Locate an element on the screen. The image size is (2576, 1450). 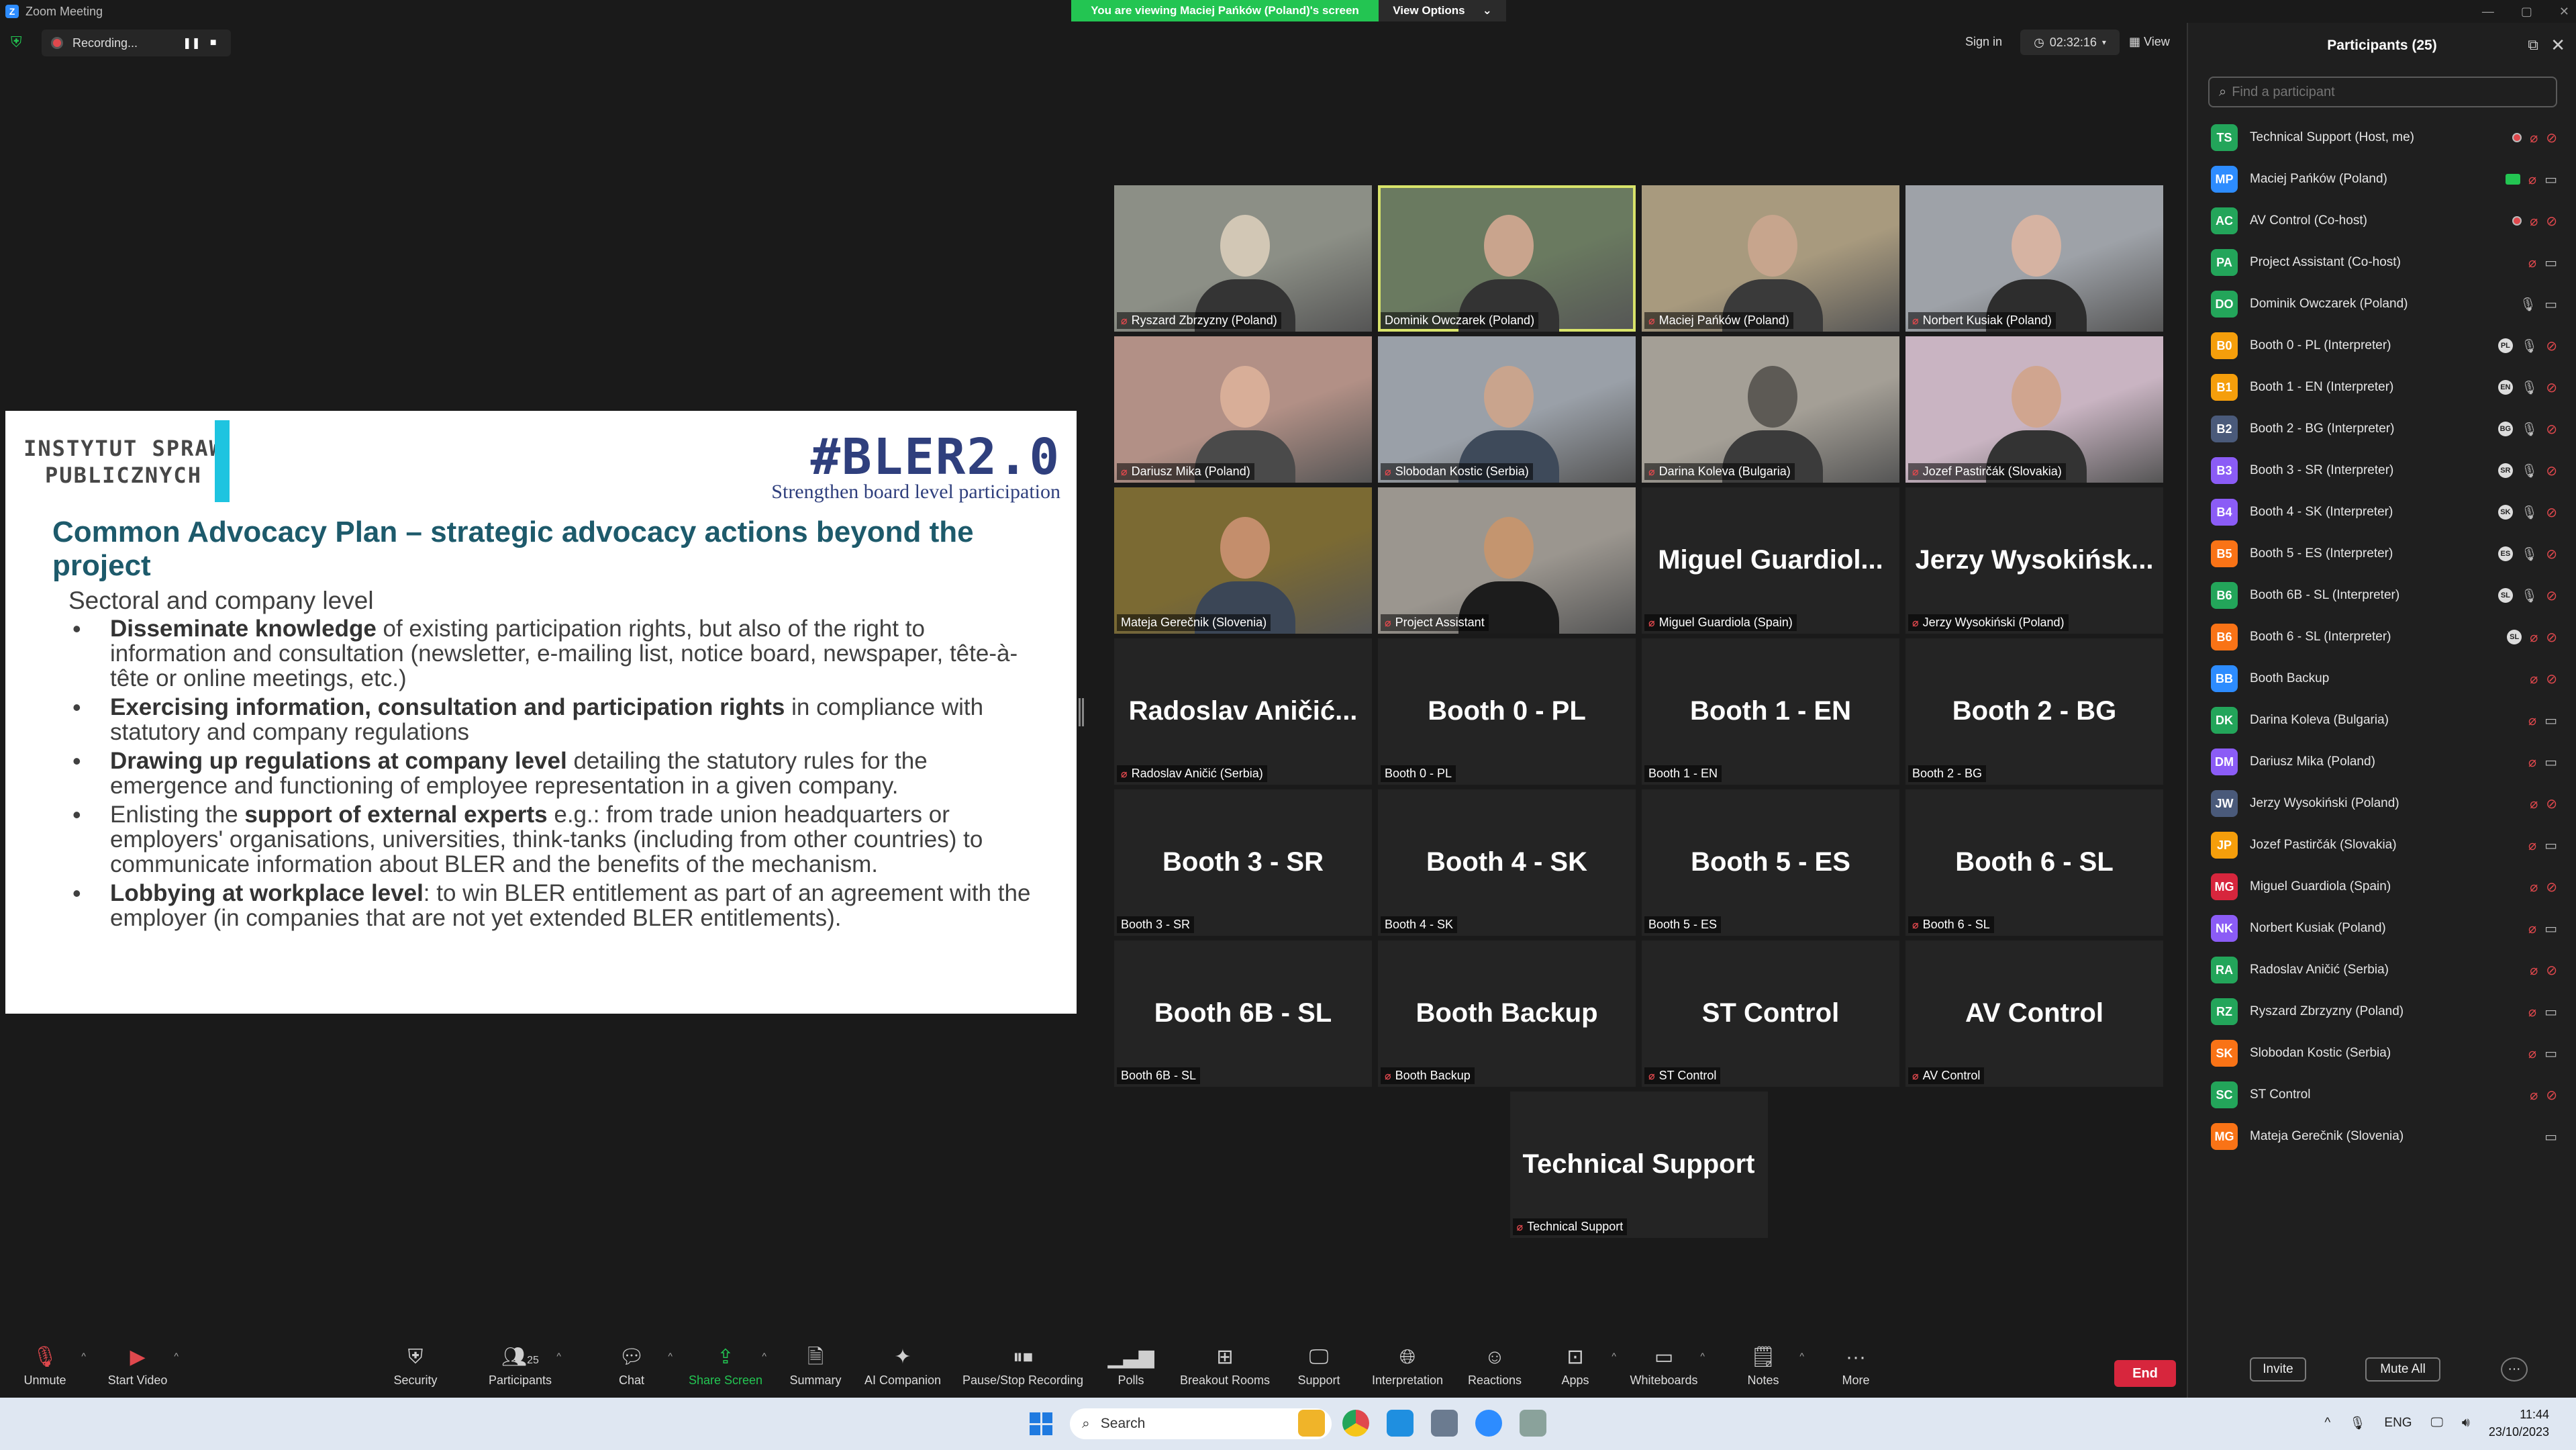
chat-button: 💬︎ Chat ^ is located at coordinates (631, 1366).